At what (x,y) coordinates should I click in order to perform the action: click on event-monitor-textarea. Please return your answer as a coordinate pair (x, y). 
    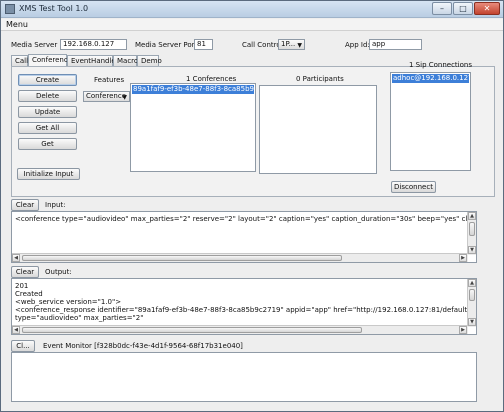
    Looking at the image, I should click on (244, 377).